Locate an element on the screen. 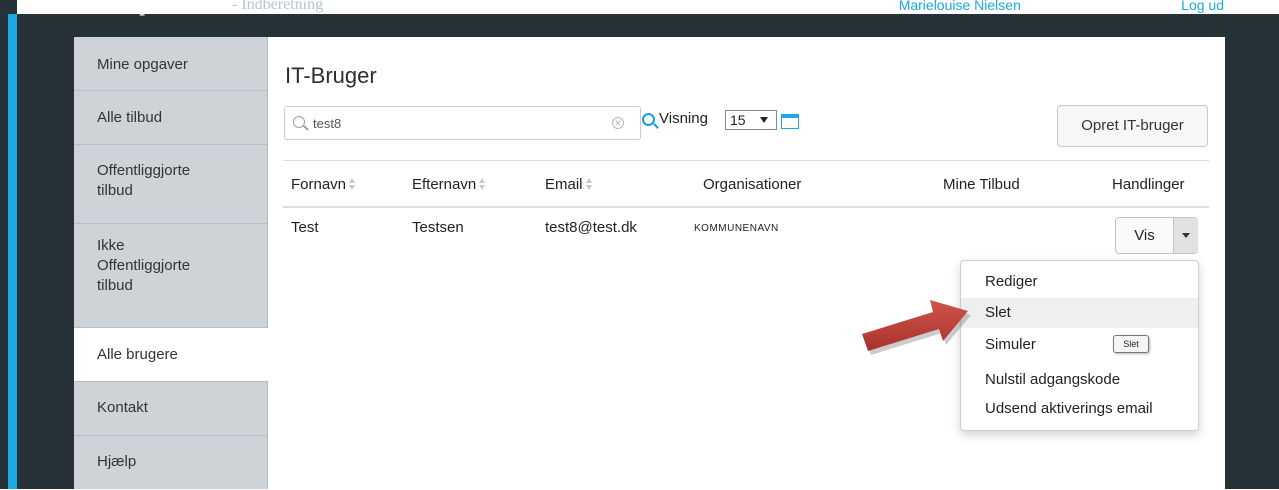 This screenshot has height=490, width=1279. menu-item-rediger: Rediger is located at coordinates (1079, 282).